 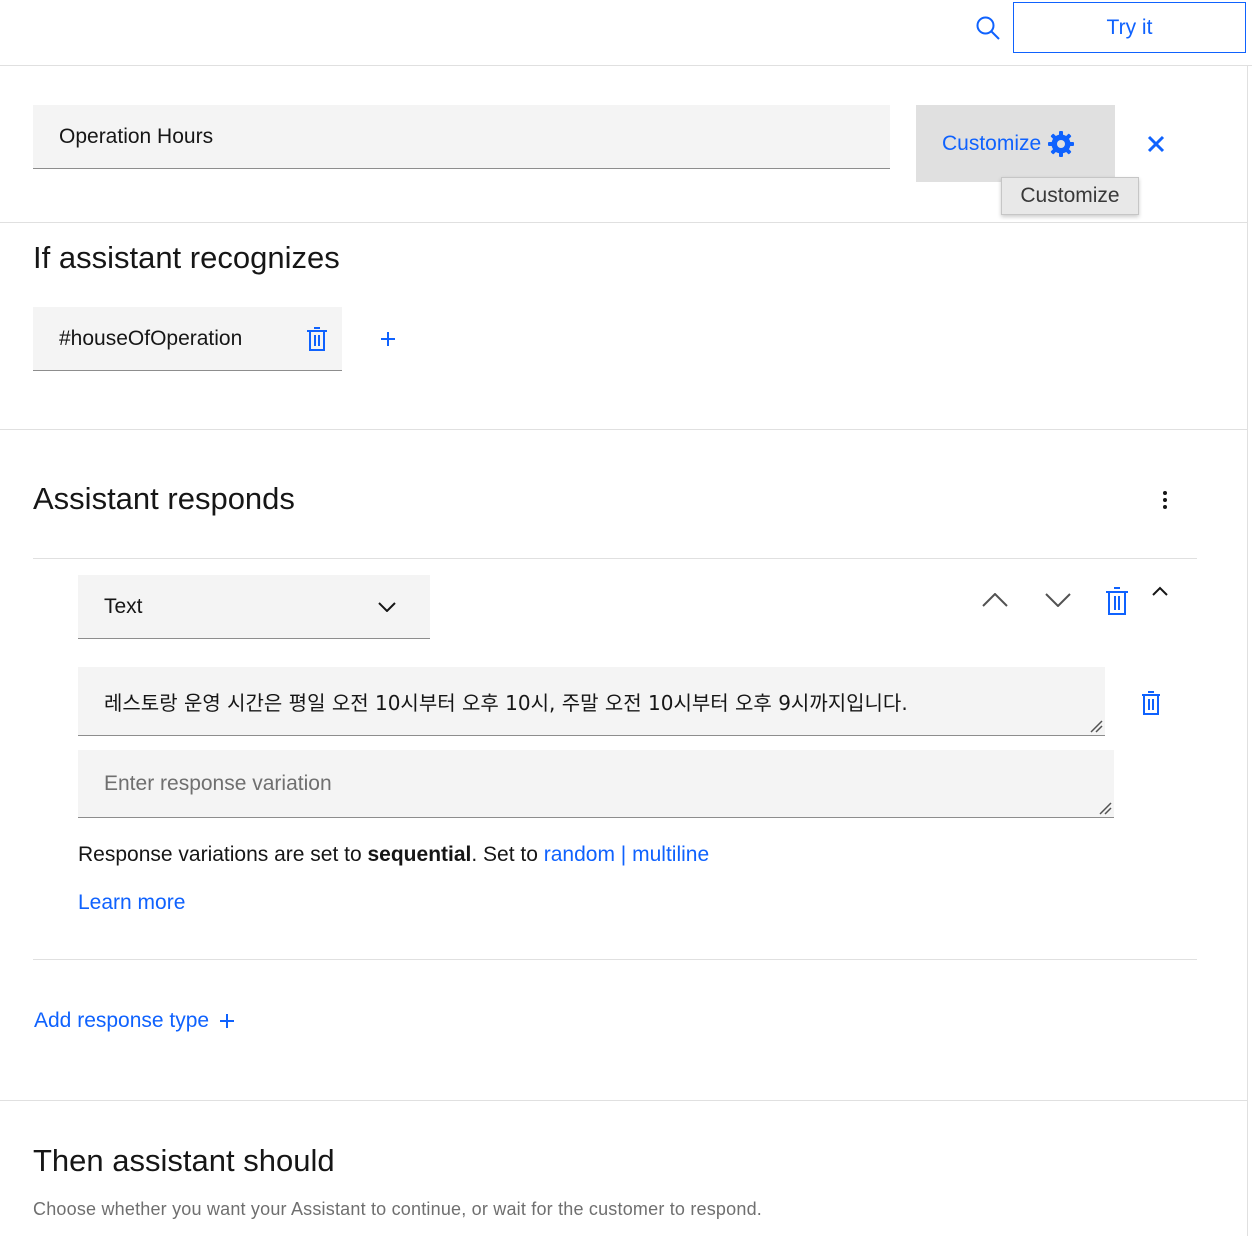 I want to click on variations-mode: sequential, so click(x=419, y=854).